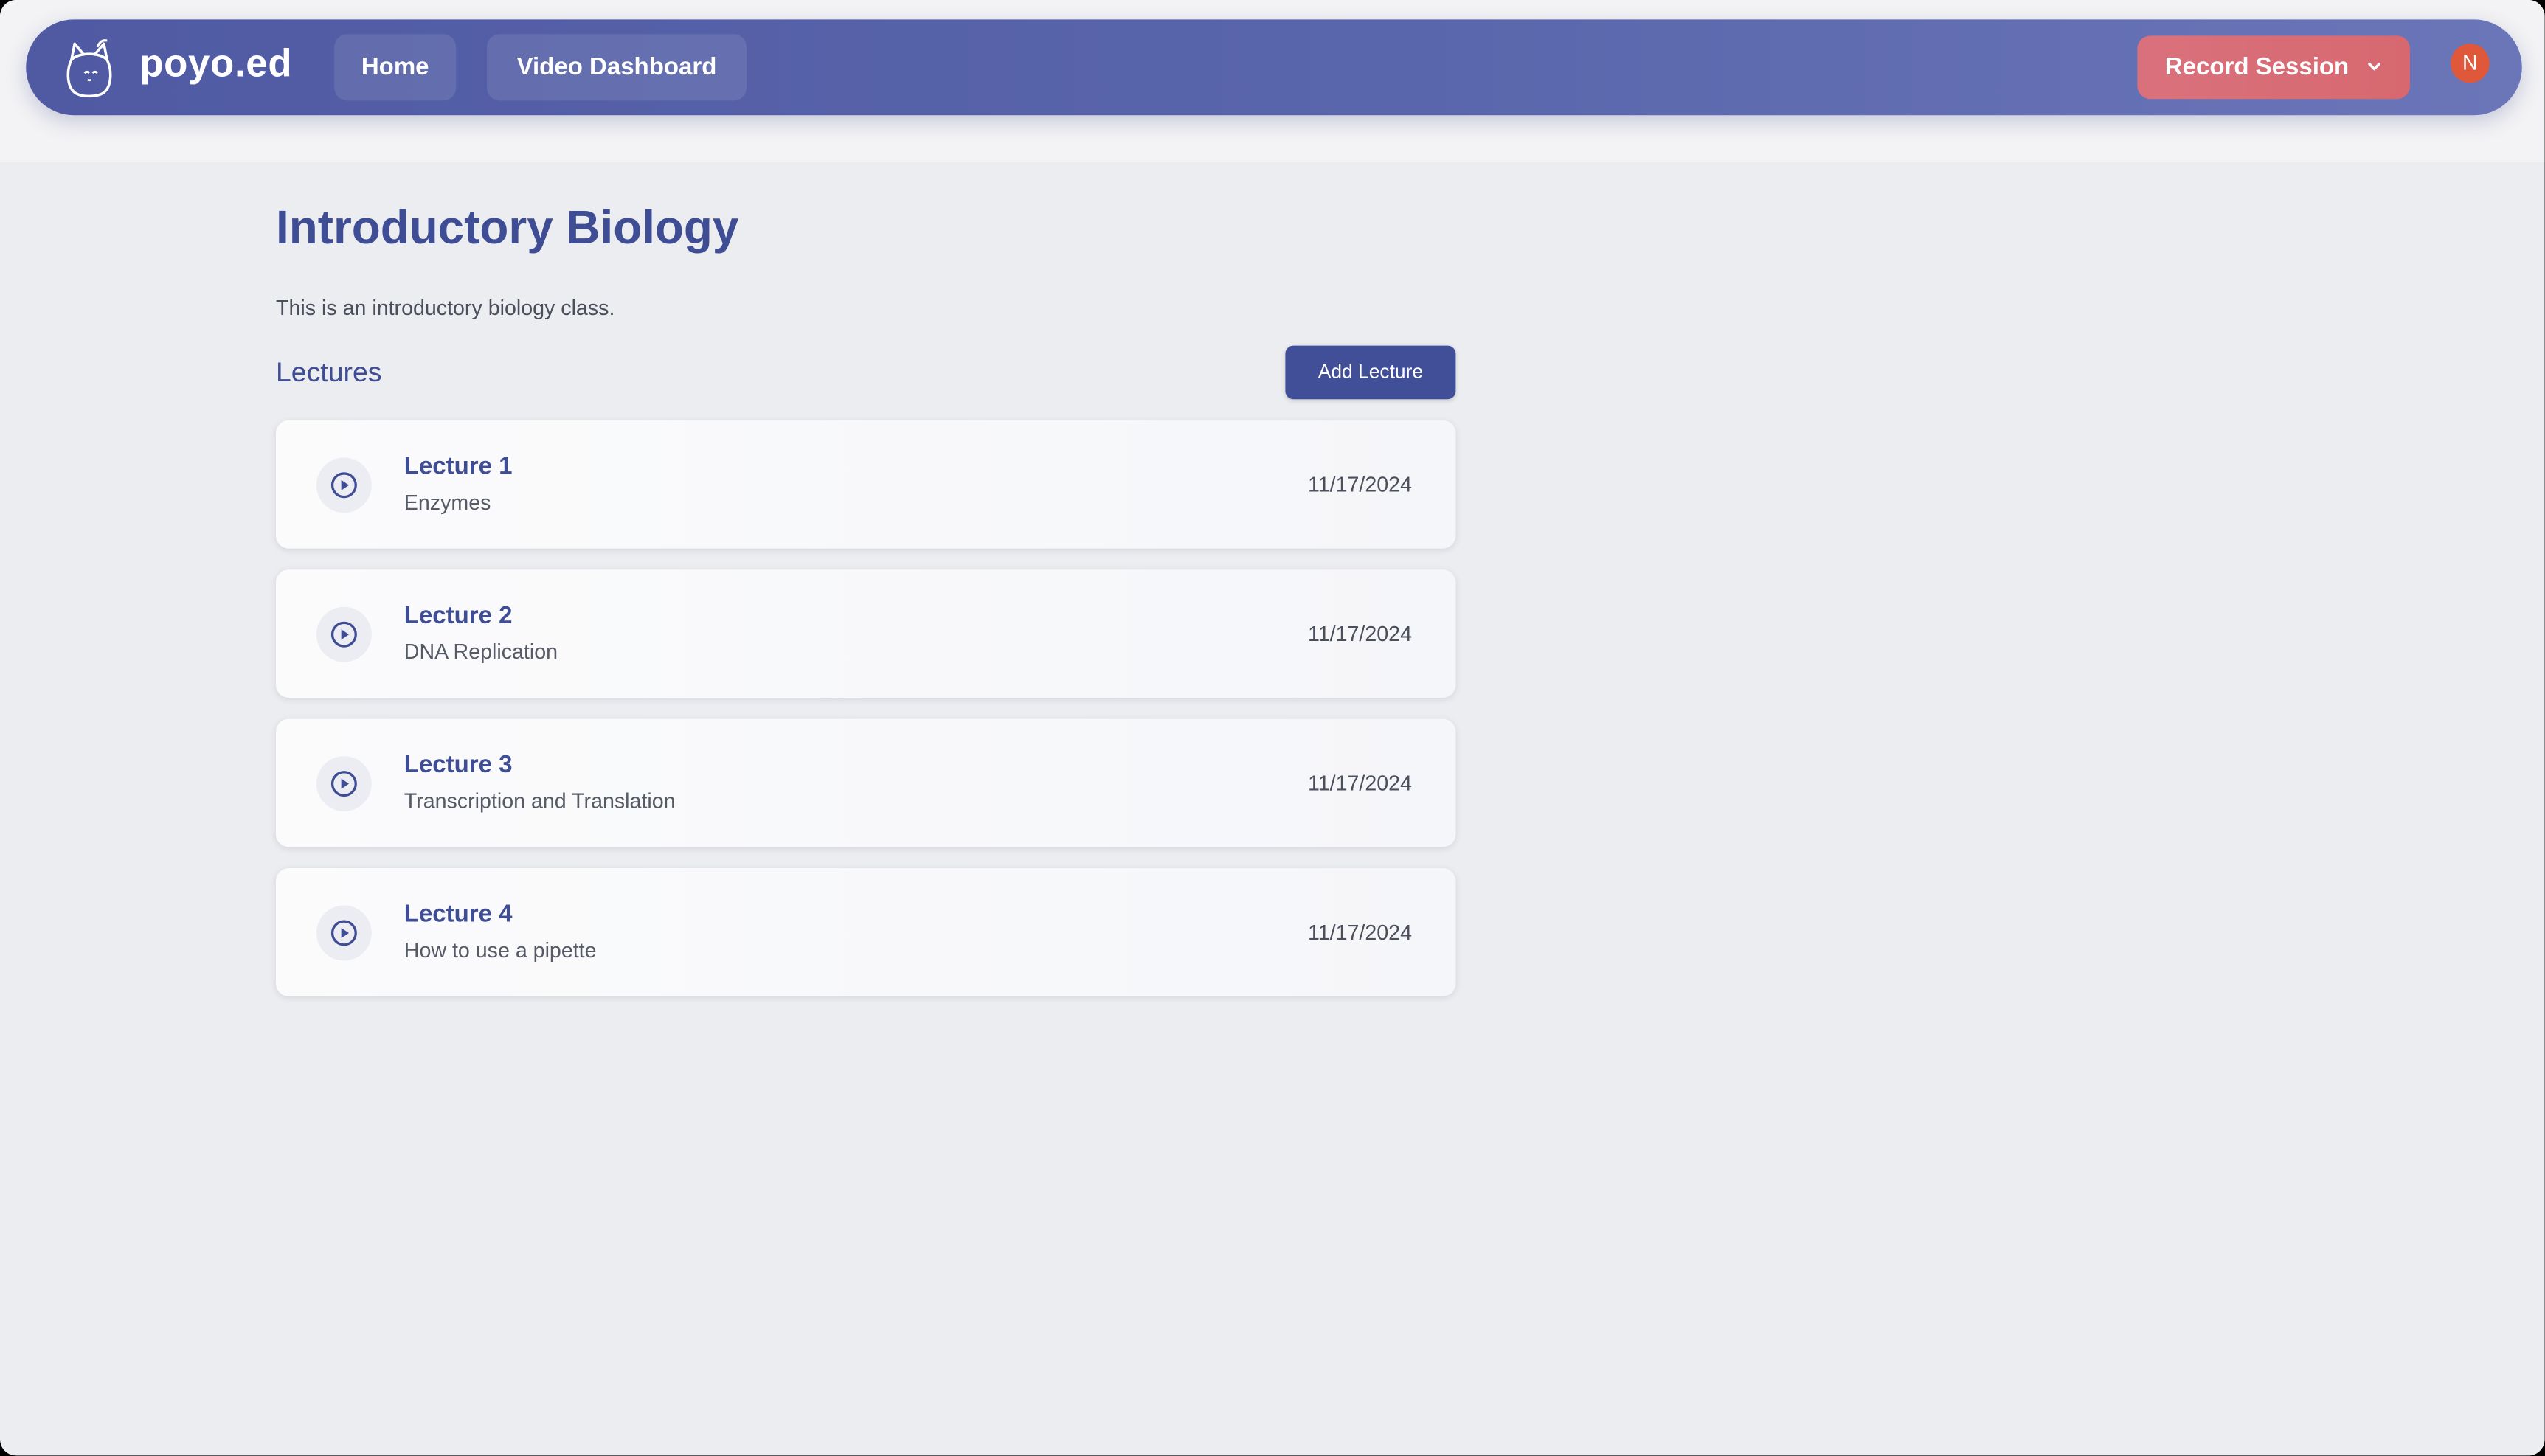 The width and height of the screenshot is (2545, 1456). Describe the element at coordinates (458, 466) in the screenshot. I see `lecture-title: Lecture 1` at that location.